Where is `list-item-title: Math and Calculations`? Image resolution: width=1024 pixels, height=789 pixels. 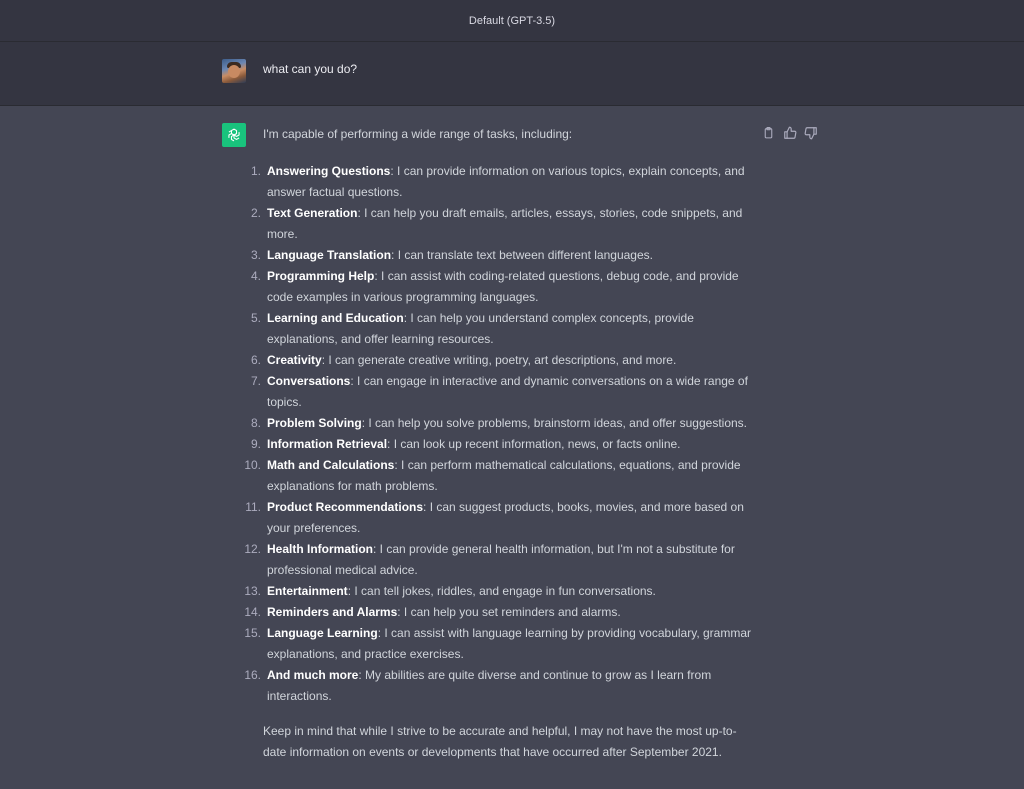 list-item-title: Math and Calculations is located at coordinates (331, 465).